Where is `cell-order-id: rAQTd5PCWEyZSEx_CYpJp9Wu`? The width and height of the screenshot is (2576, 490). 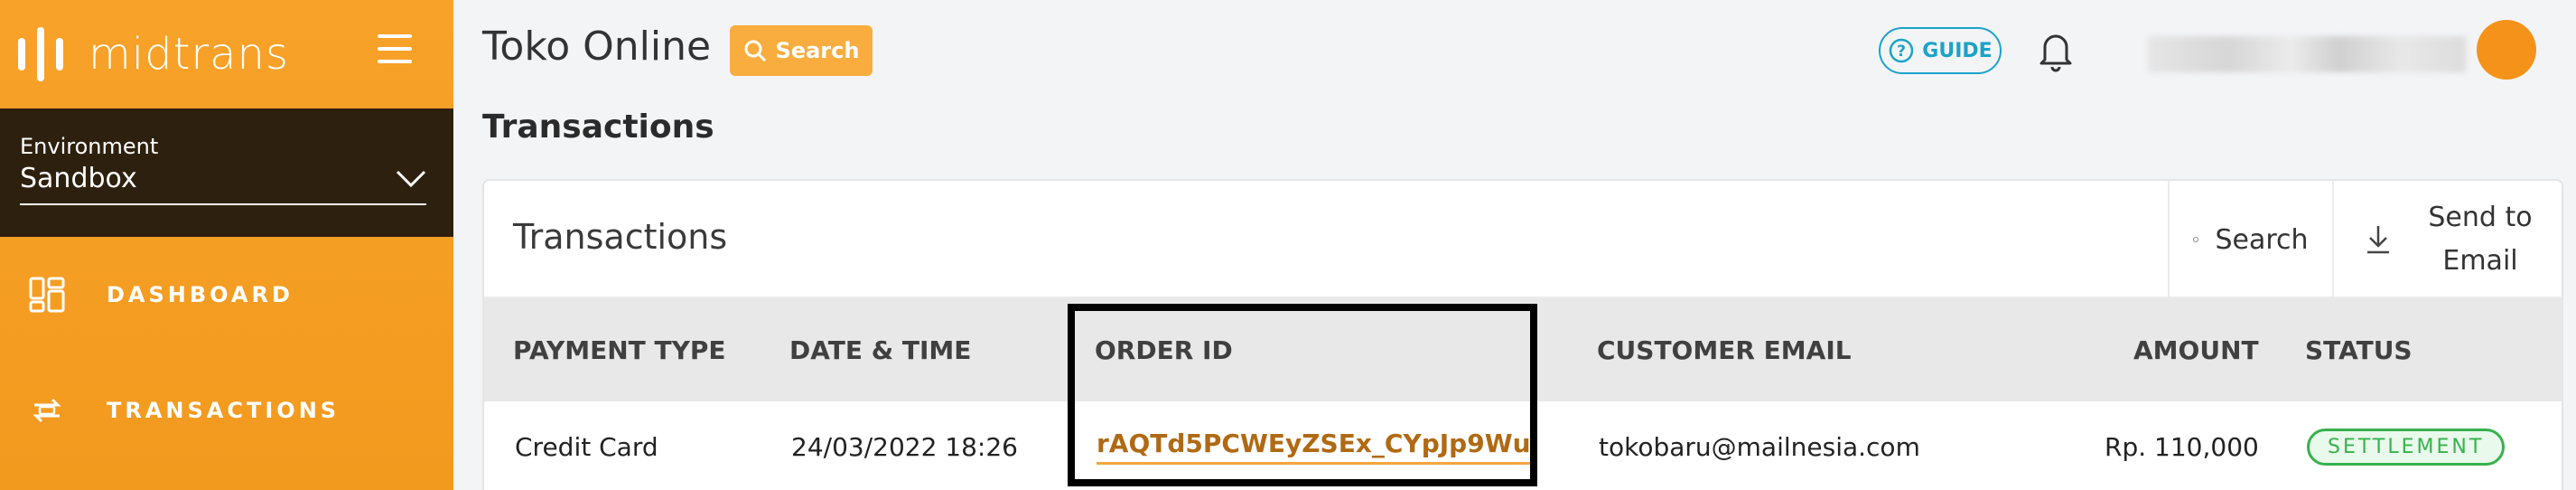 cell-order-id: rAQTd5PCWEyZSEx_CYpJp9Wu is located at coordinates (1314, 445).